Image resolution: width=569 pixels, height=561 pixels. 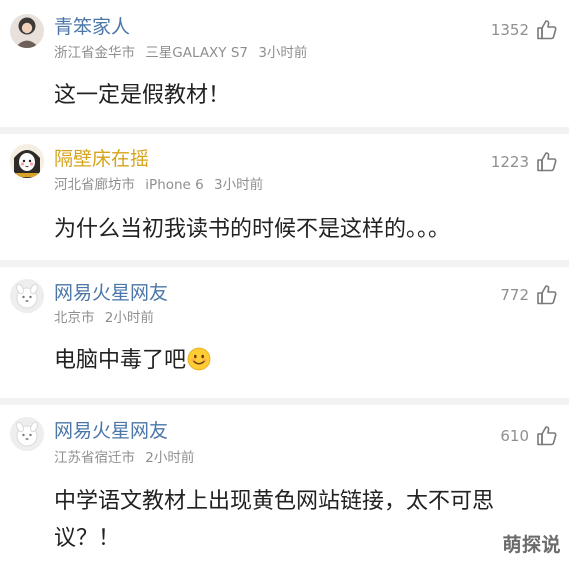 I want to click on watermark: 萌探说, so click(x=531, y=545).